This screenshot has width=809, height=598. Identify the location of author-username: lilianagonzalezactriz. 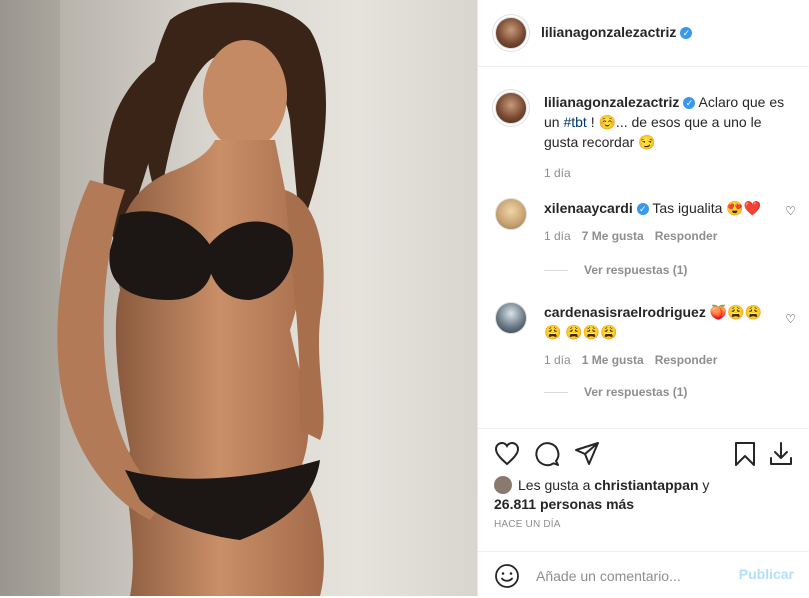
(608, 32).